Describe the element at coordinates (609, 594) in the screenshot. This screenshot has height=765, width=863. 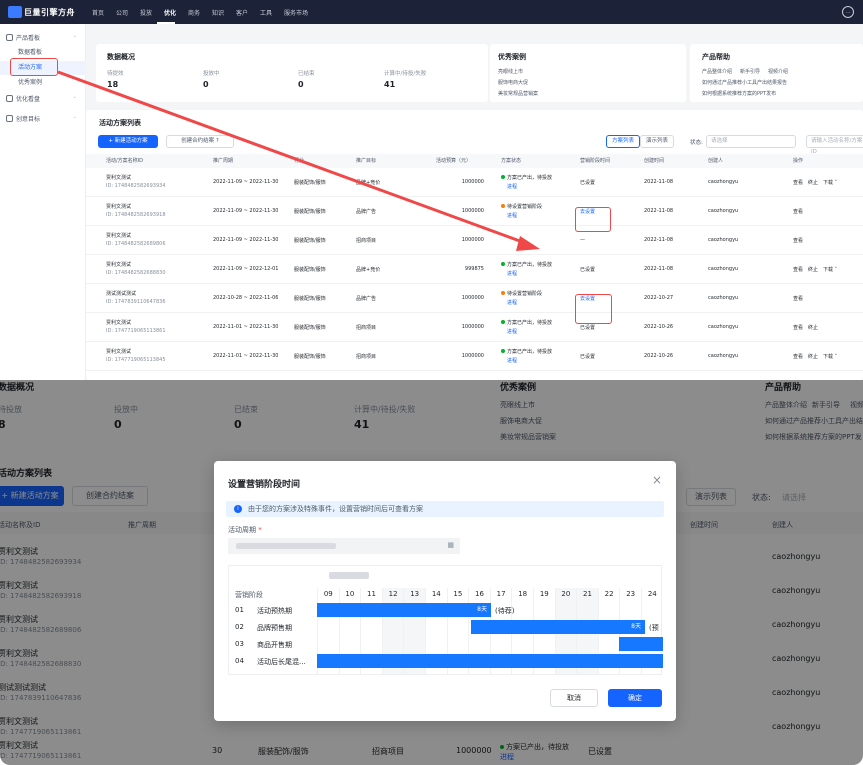
I see `gantt-day-label: 22` at that location.